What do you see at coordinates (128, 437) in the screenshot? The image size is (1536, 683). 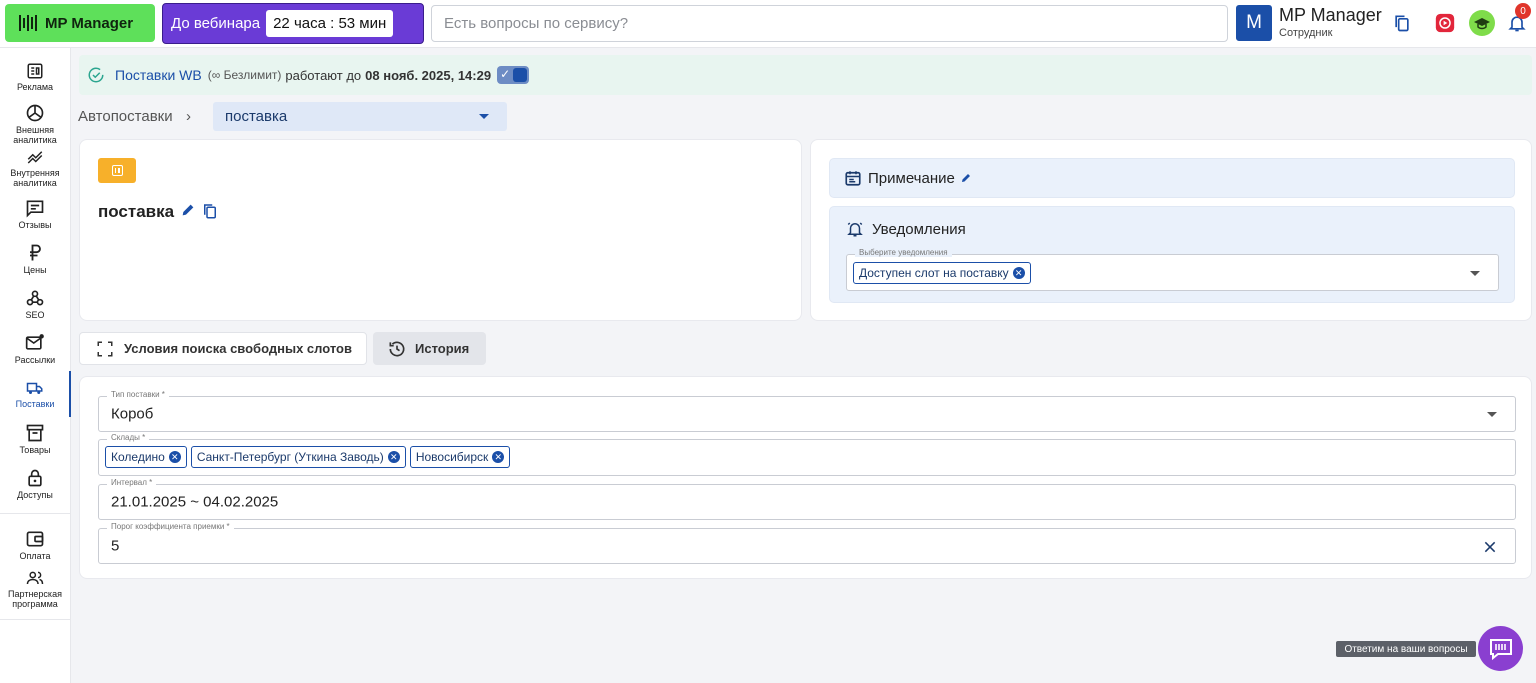 I see `warehouses-label: Склады *` at bounding box center [128, 437].